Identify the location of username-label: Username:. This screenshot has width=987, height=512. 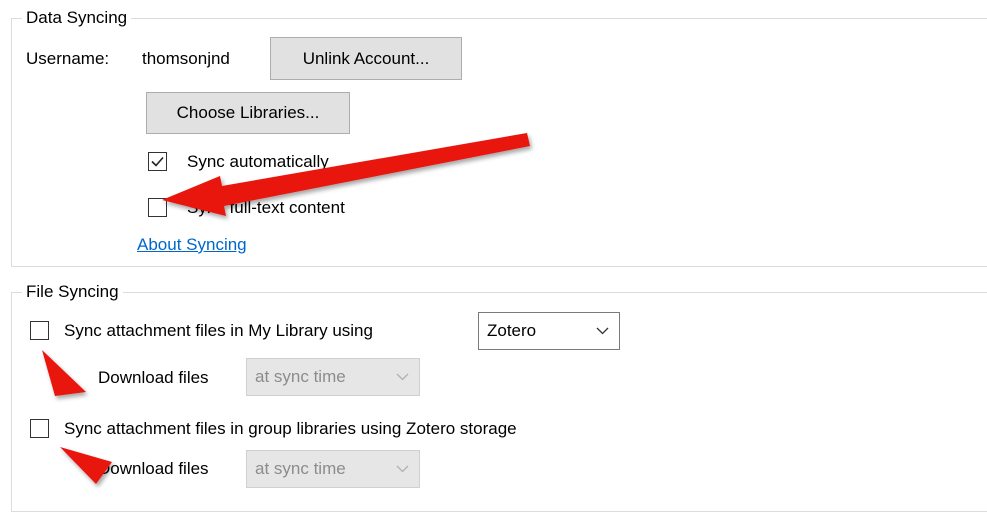
(68, 58).